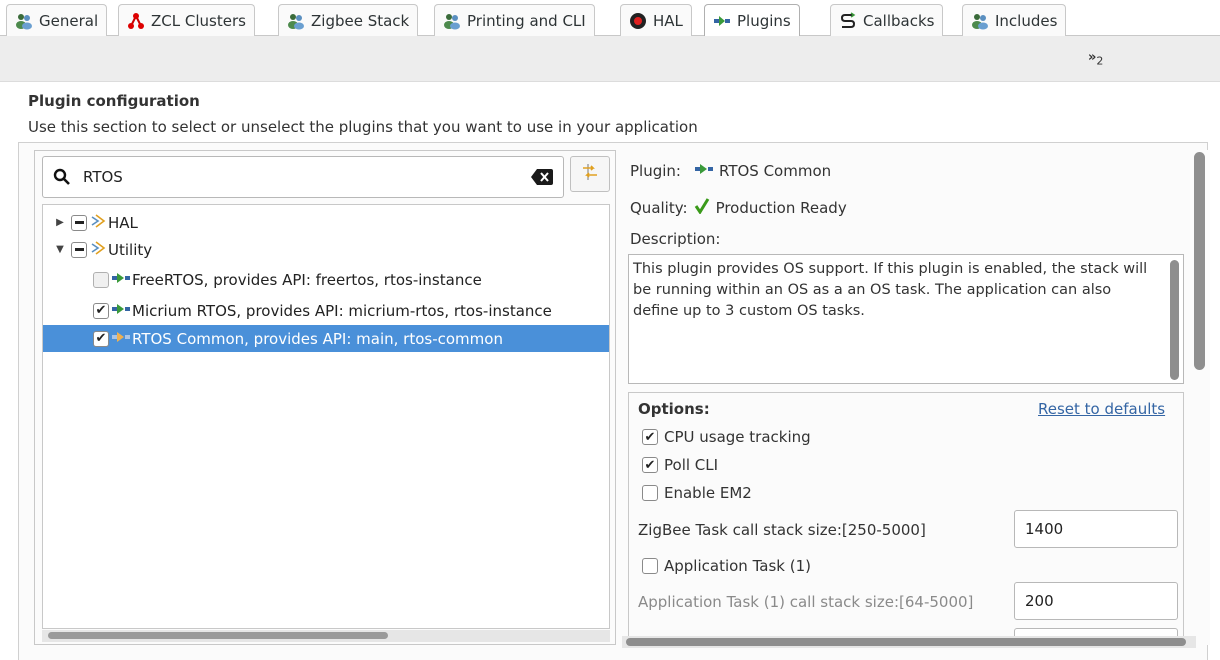 Image resolution: width=1220 pixels, height=660 pixels. What do you see at coordinates (542, 179) in the screenshot?
I see `clear-search-icon` at bounding box center [542, 179].